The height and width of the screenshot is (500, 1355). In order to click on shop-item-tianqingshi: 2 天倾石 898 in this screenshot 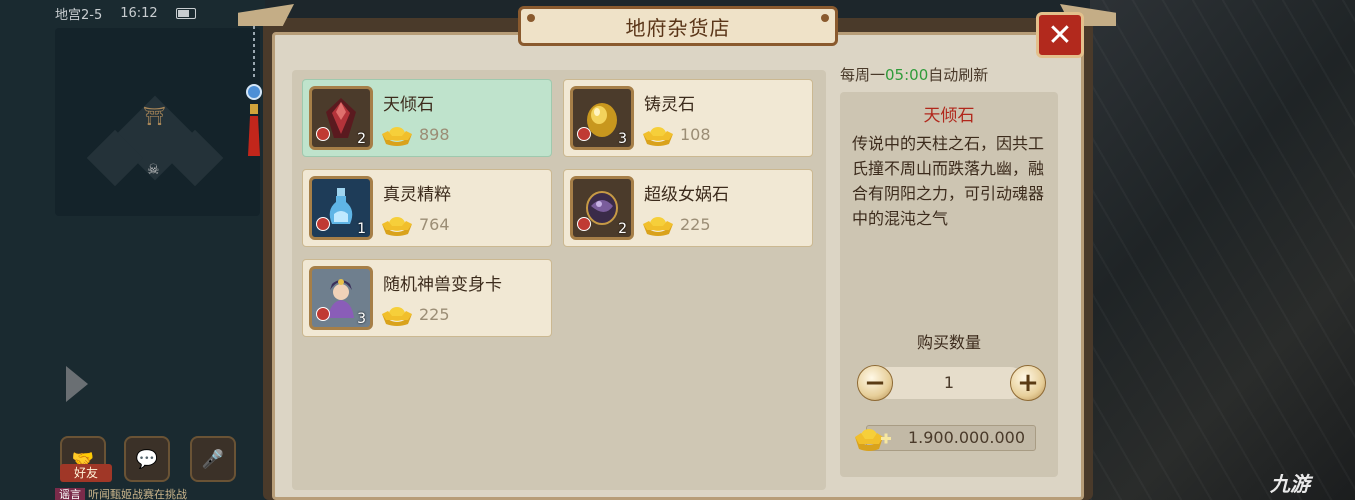, I will do `click(427, 118)`.